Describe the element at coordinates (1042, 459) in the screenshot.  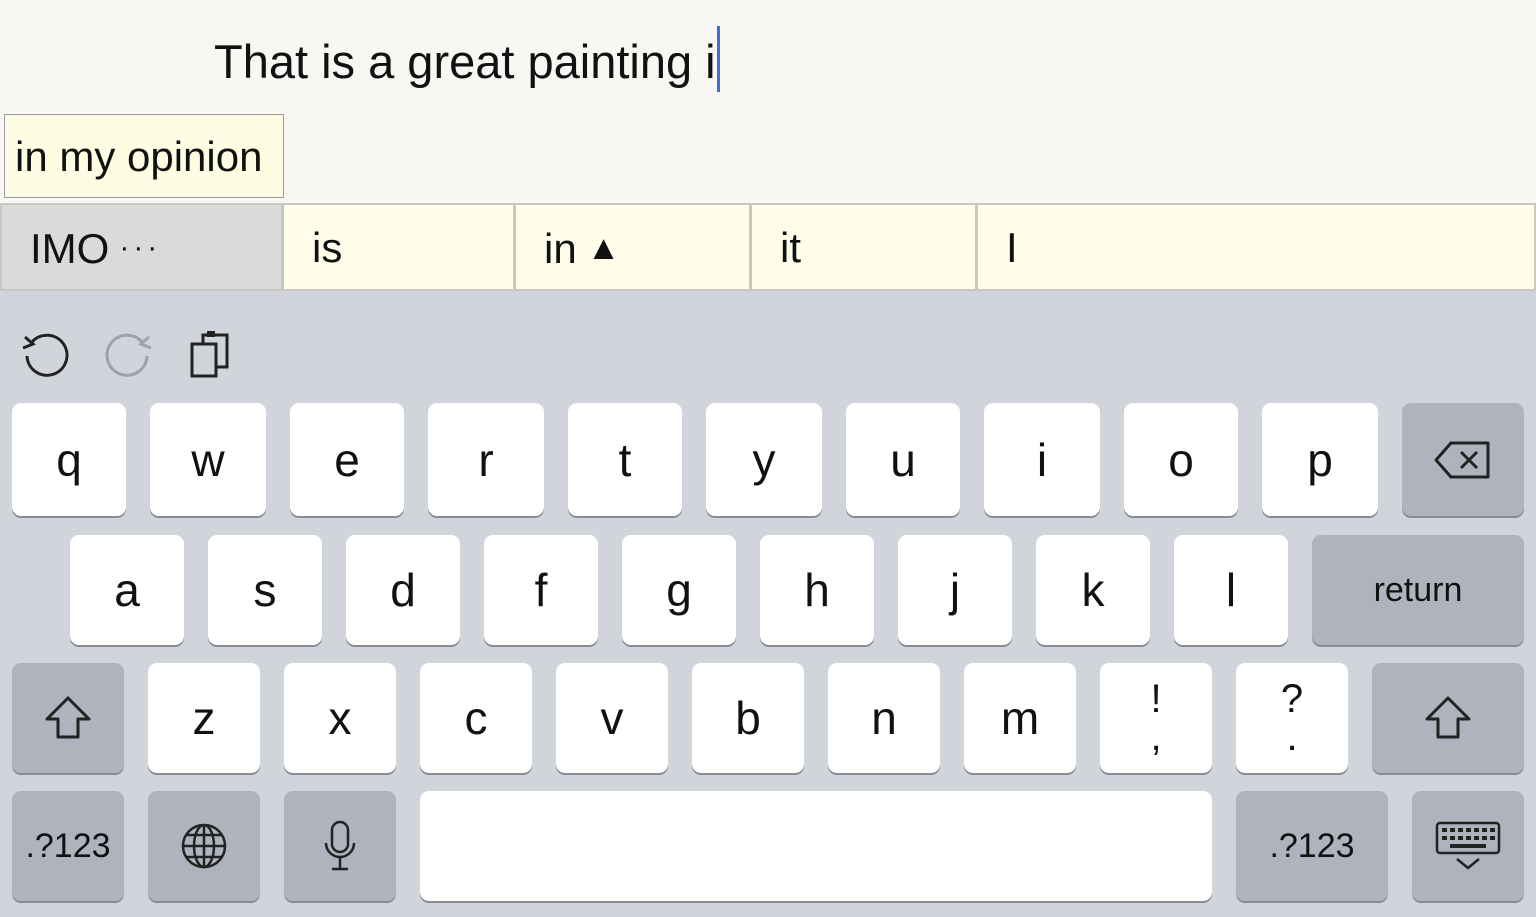
I see `key-i: i` at that location.